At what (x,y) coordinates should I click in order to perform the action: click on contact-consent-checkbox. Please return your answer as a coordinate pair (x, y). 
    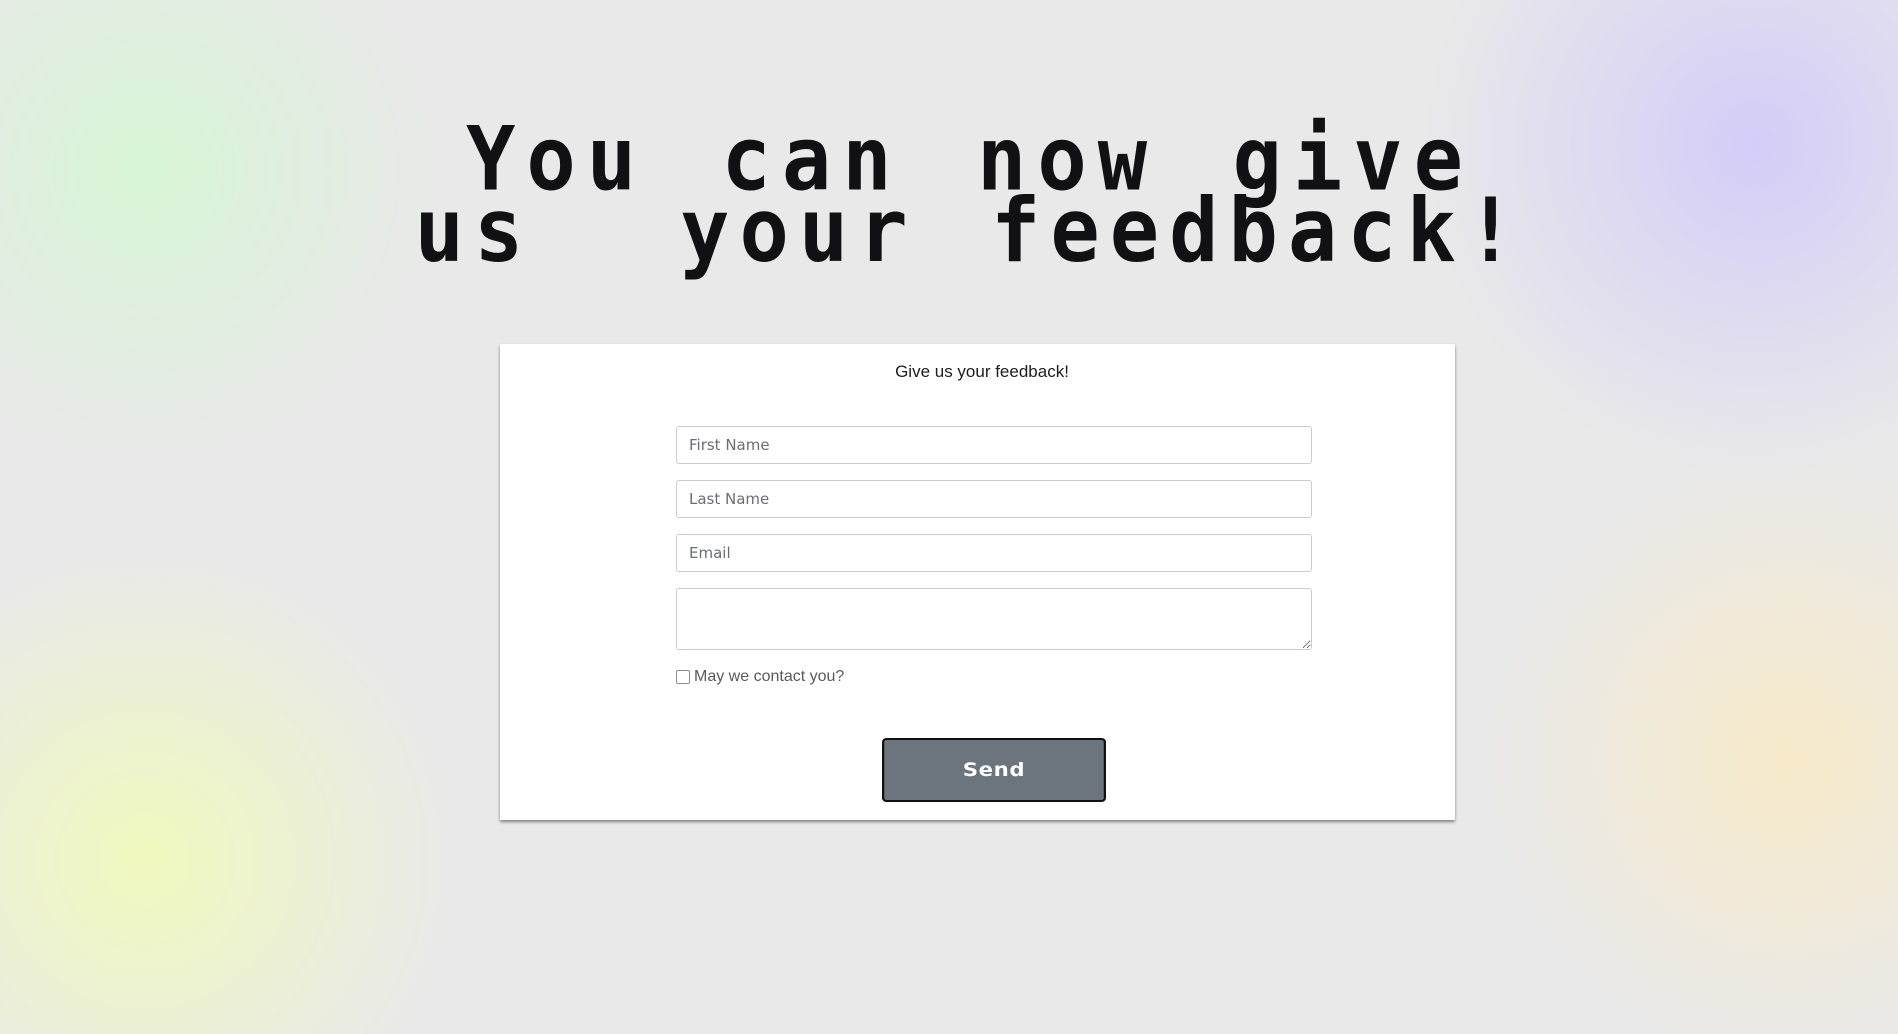
    Looking at the image, I should click on (683, 677).